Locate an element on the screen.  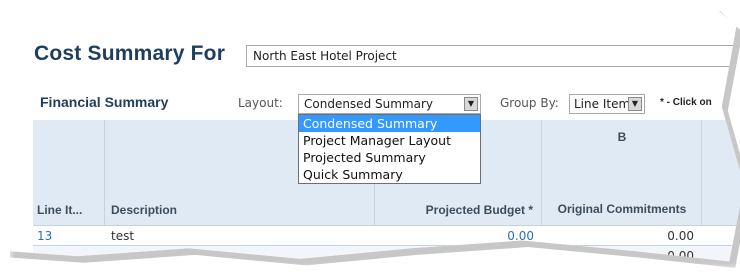
layout-select: Condensed Summary ▼ is located at coordinates (389, 104).